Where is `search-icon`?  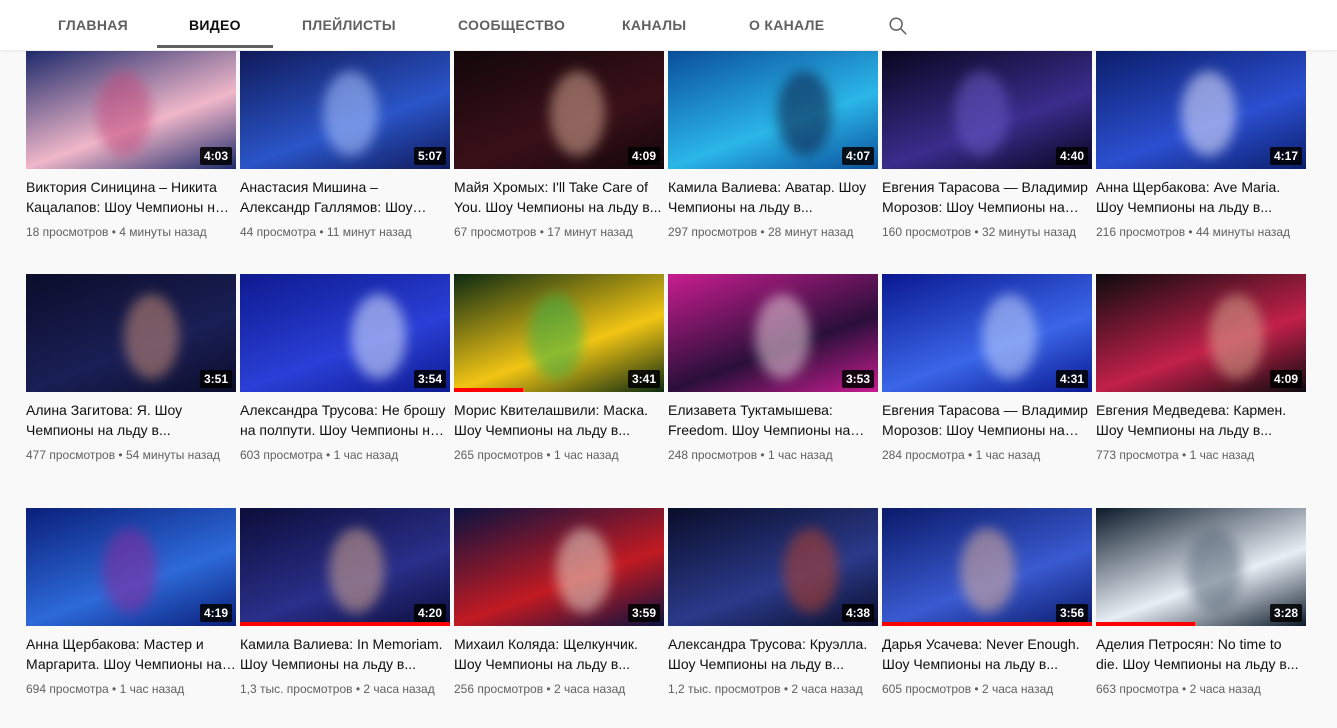 search-icon is located at coordinates (898, 26).